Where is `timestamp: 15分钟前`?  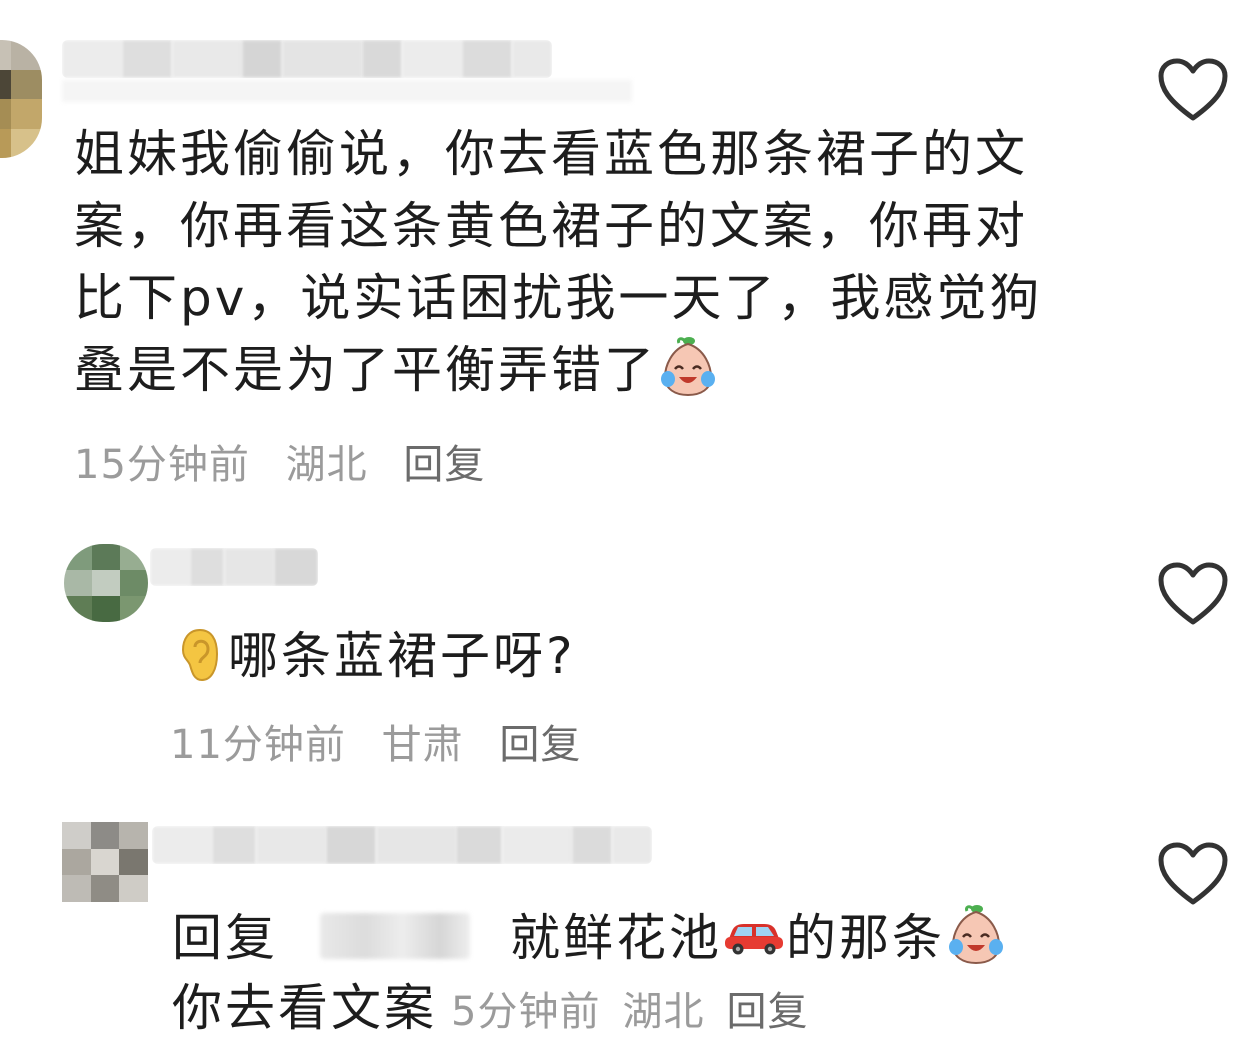 timestamp: 15分钟前 is located at coordinates (162, 465).